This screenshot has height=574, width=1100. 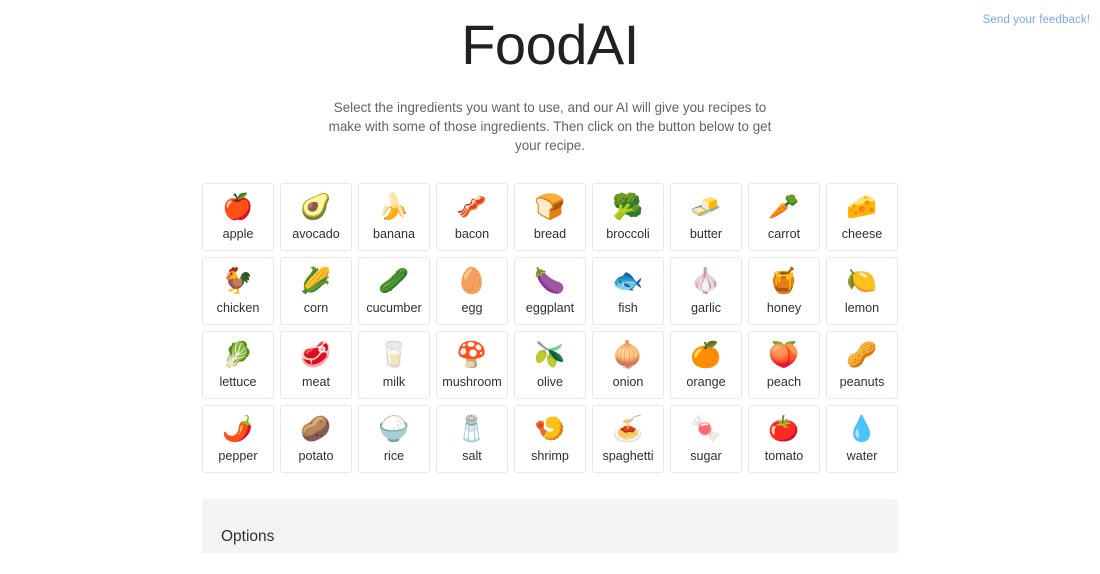 I want to click on ingredient-label: pepper, so click(x=238, y=455).